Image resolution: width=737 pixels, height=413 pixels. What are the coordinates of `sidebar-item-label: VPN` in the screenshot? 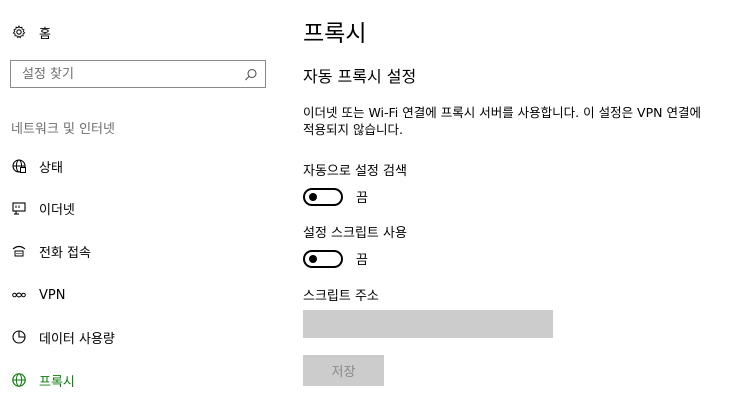 It's located at (52, 295).